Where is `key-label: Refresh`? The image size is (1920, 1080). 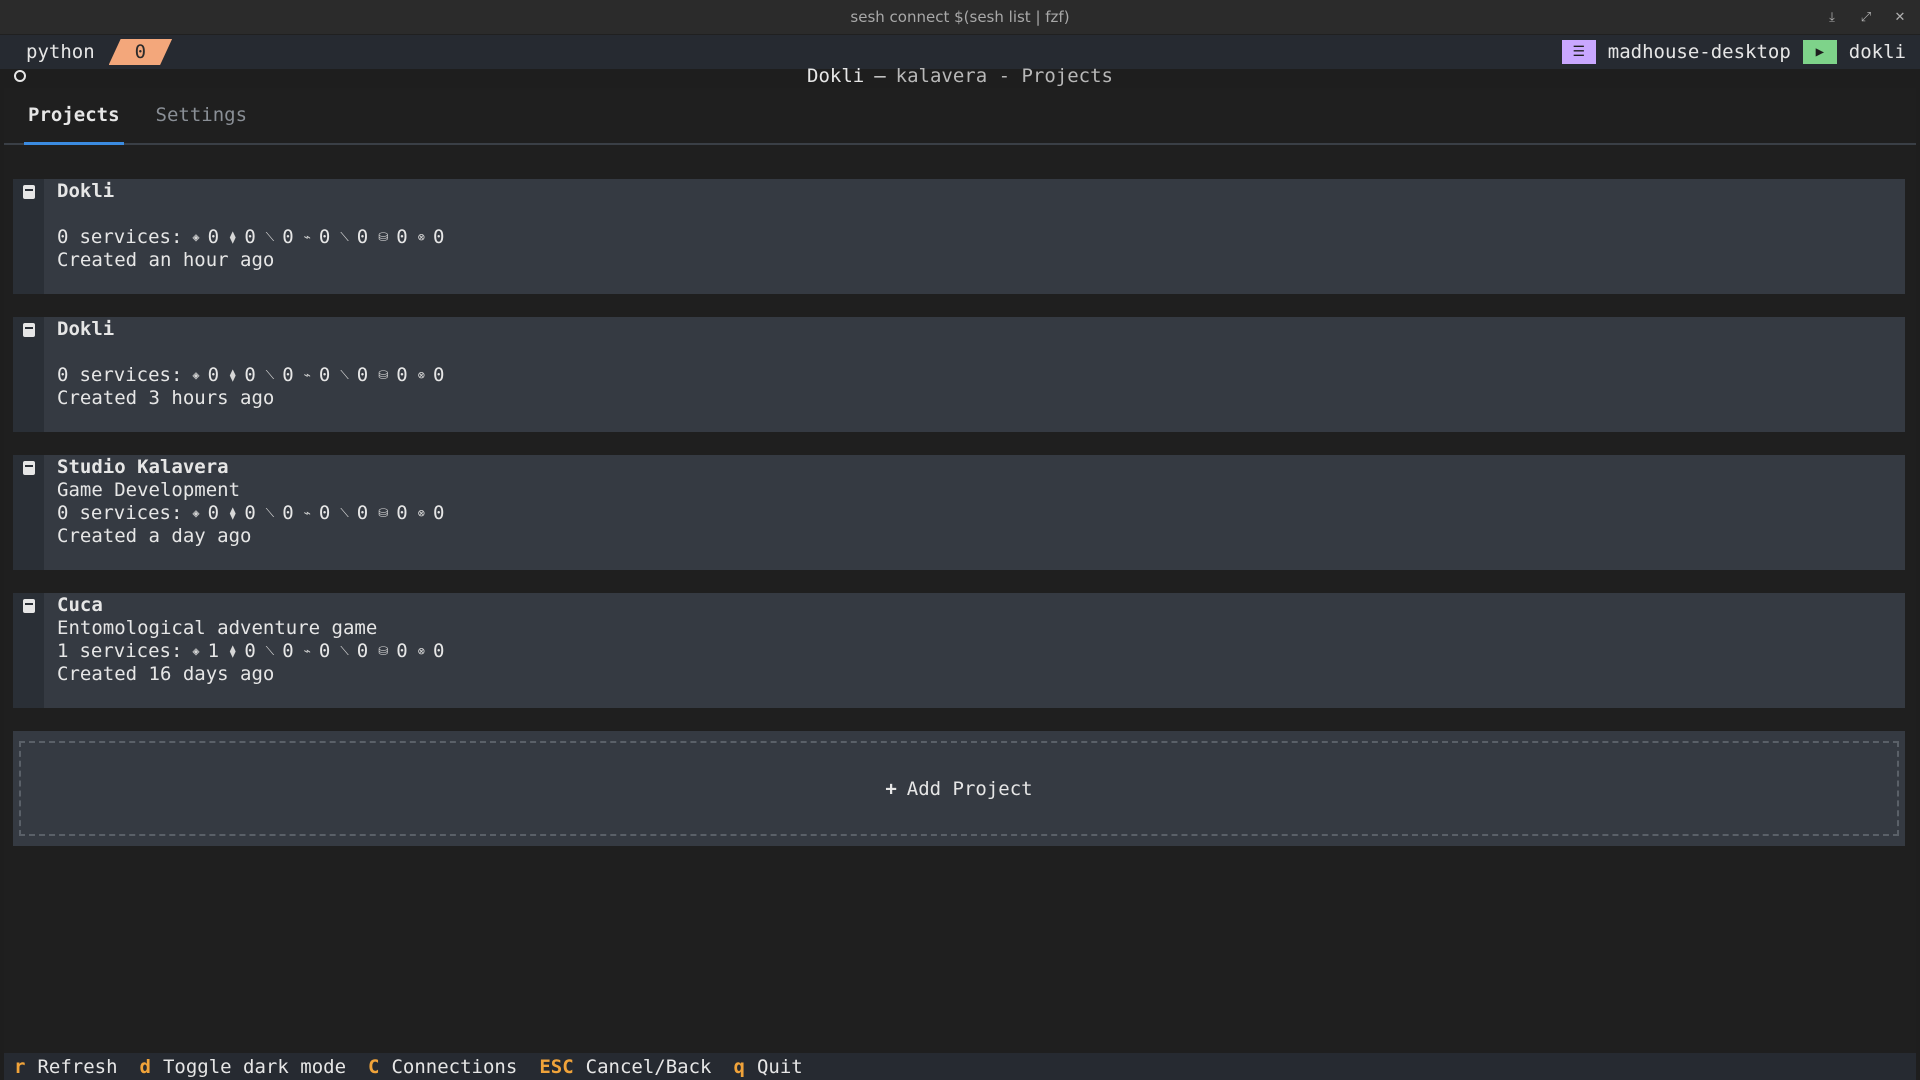
key-label: Refresh is located at coordinates (77, 1066).